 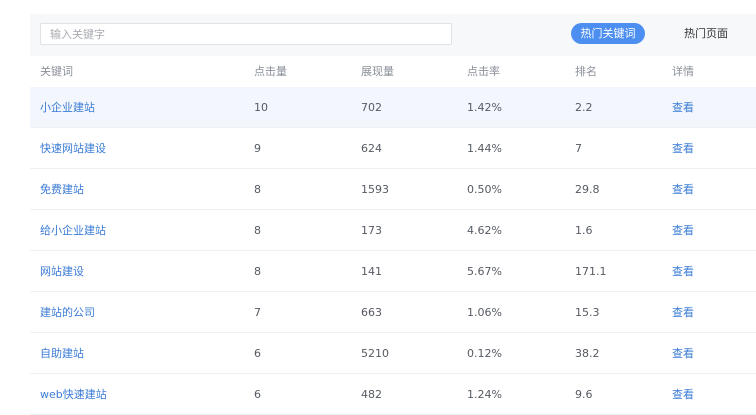 What do you see at coordinates (62, 271) in the screenshot?
I see `keyword-cell: 网站建设` at bounding box center [62, 271].